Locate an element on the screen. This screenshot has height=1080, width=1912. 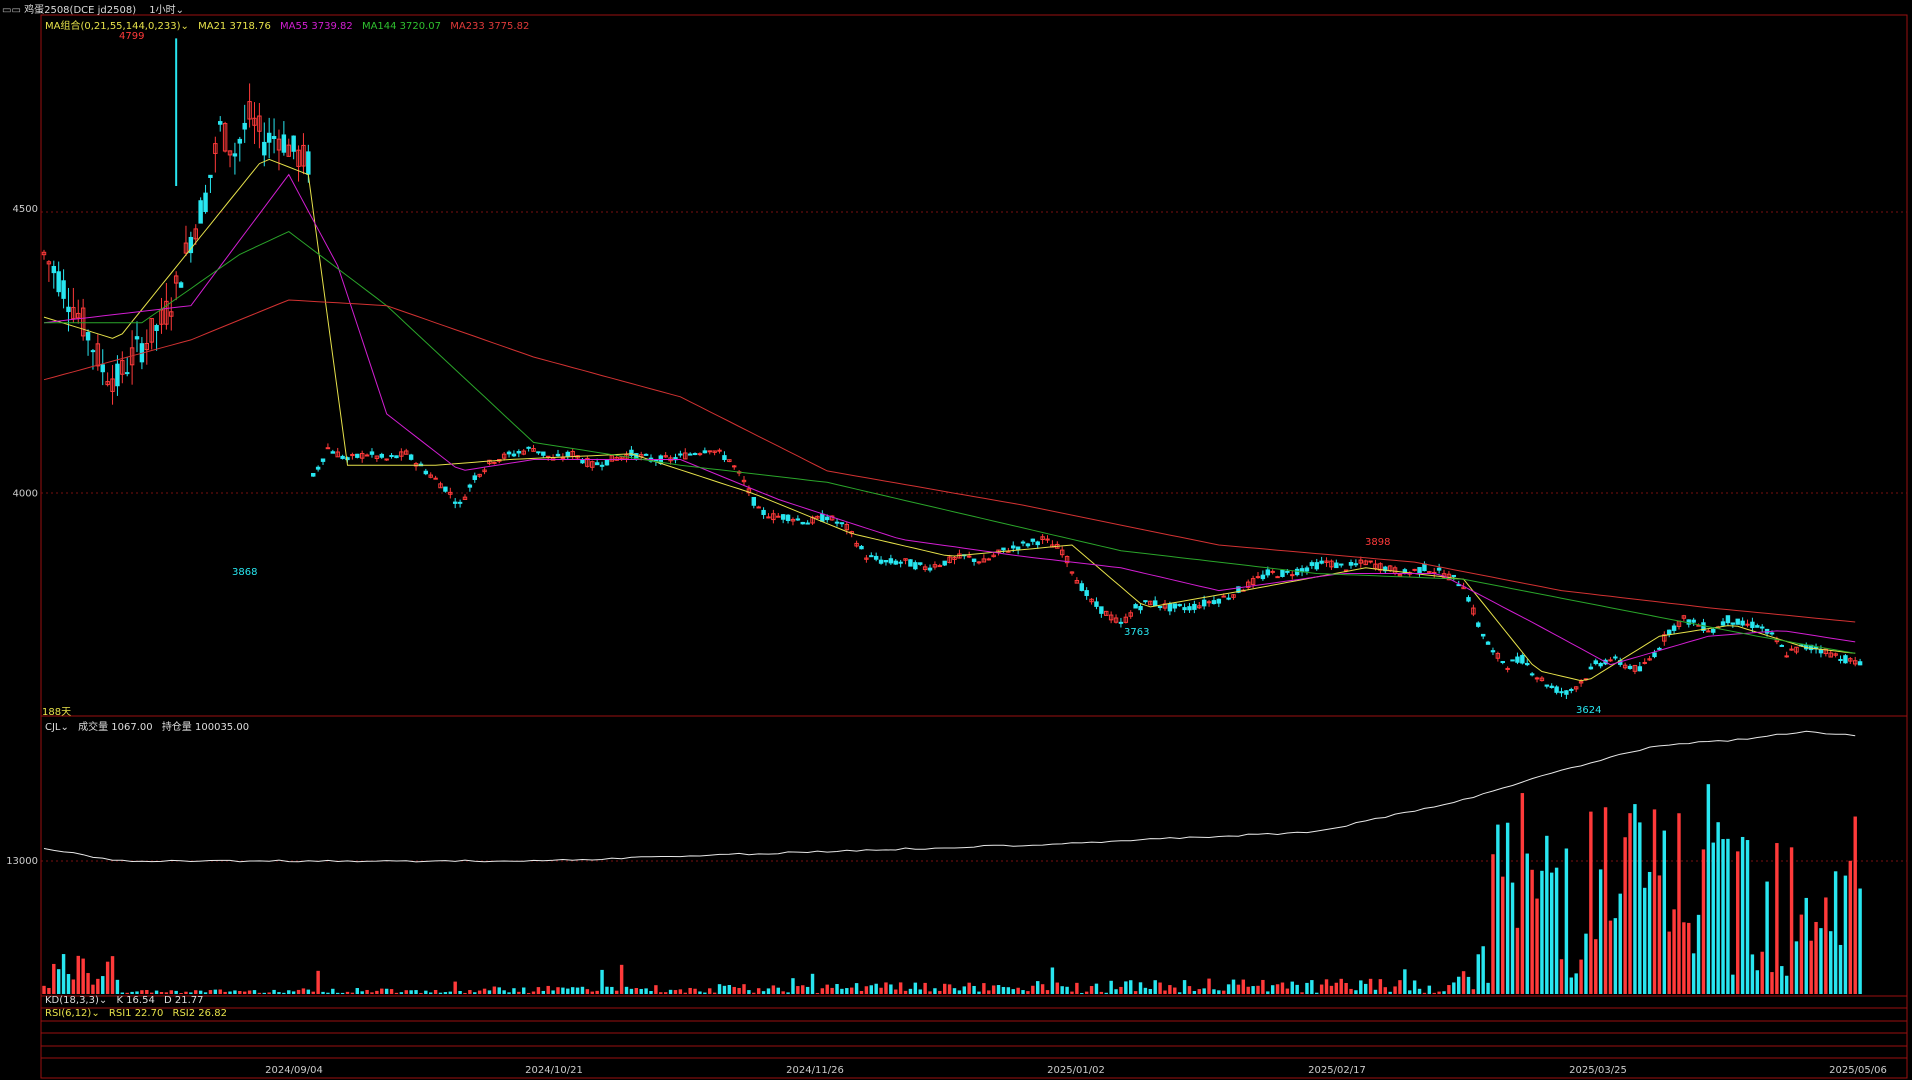
rsi-selector: RSI(6,12)⌄ is located at coordinates (72, 1013).